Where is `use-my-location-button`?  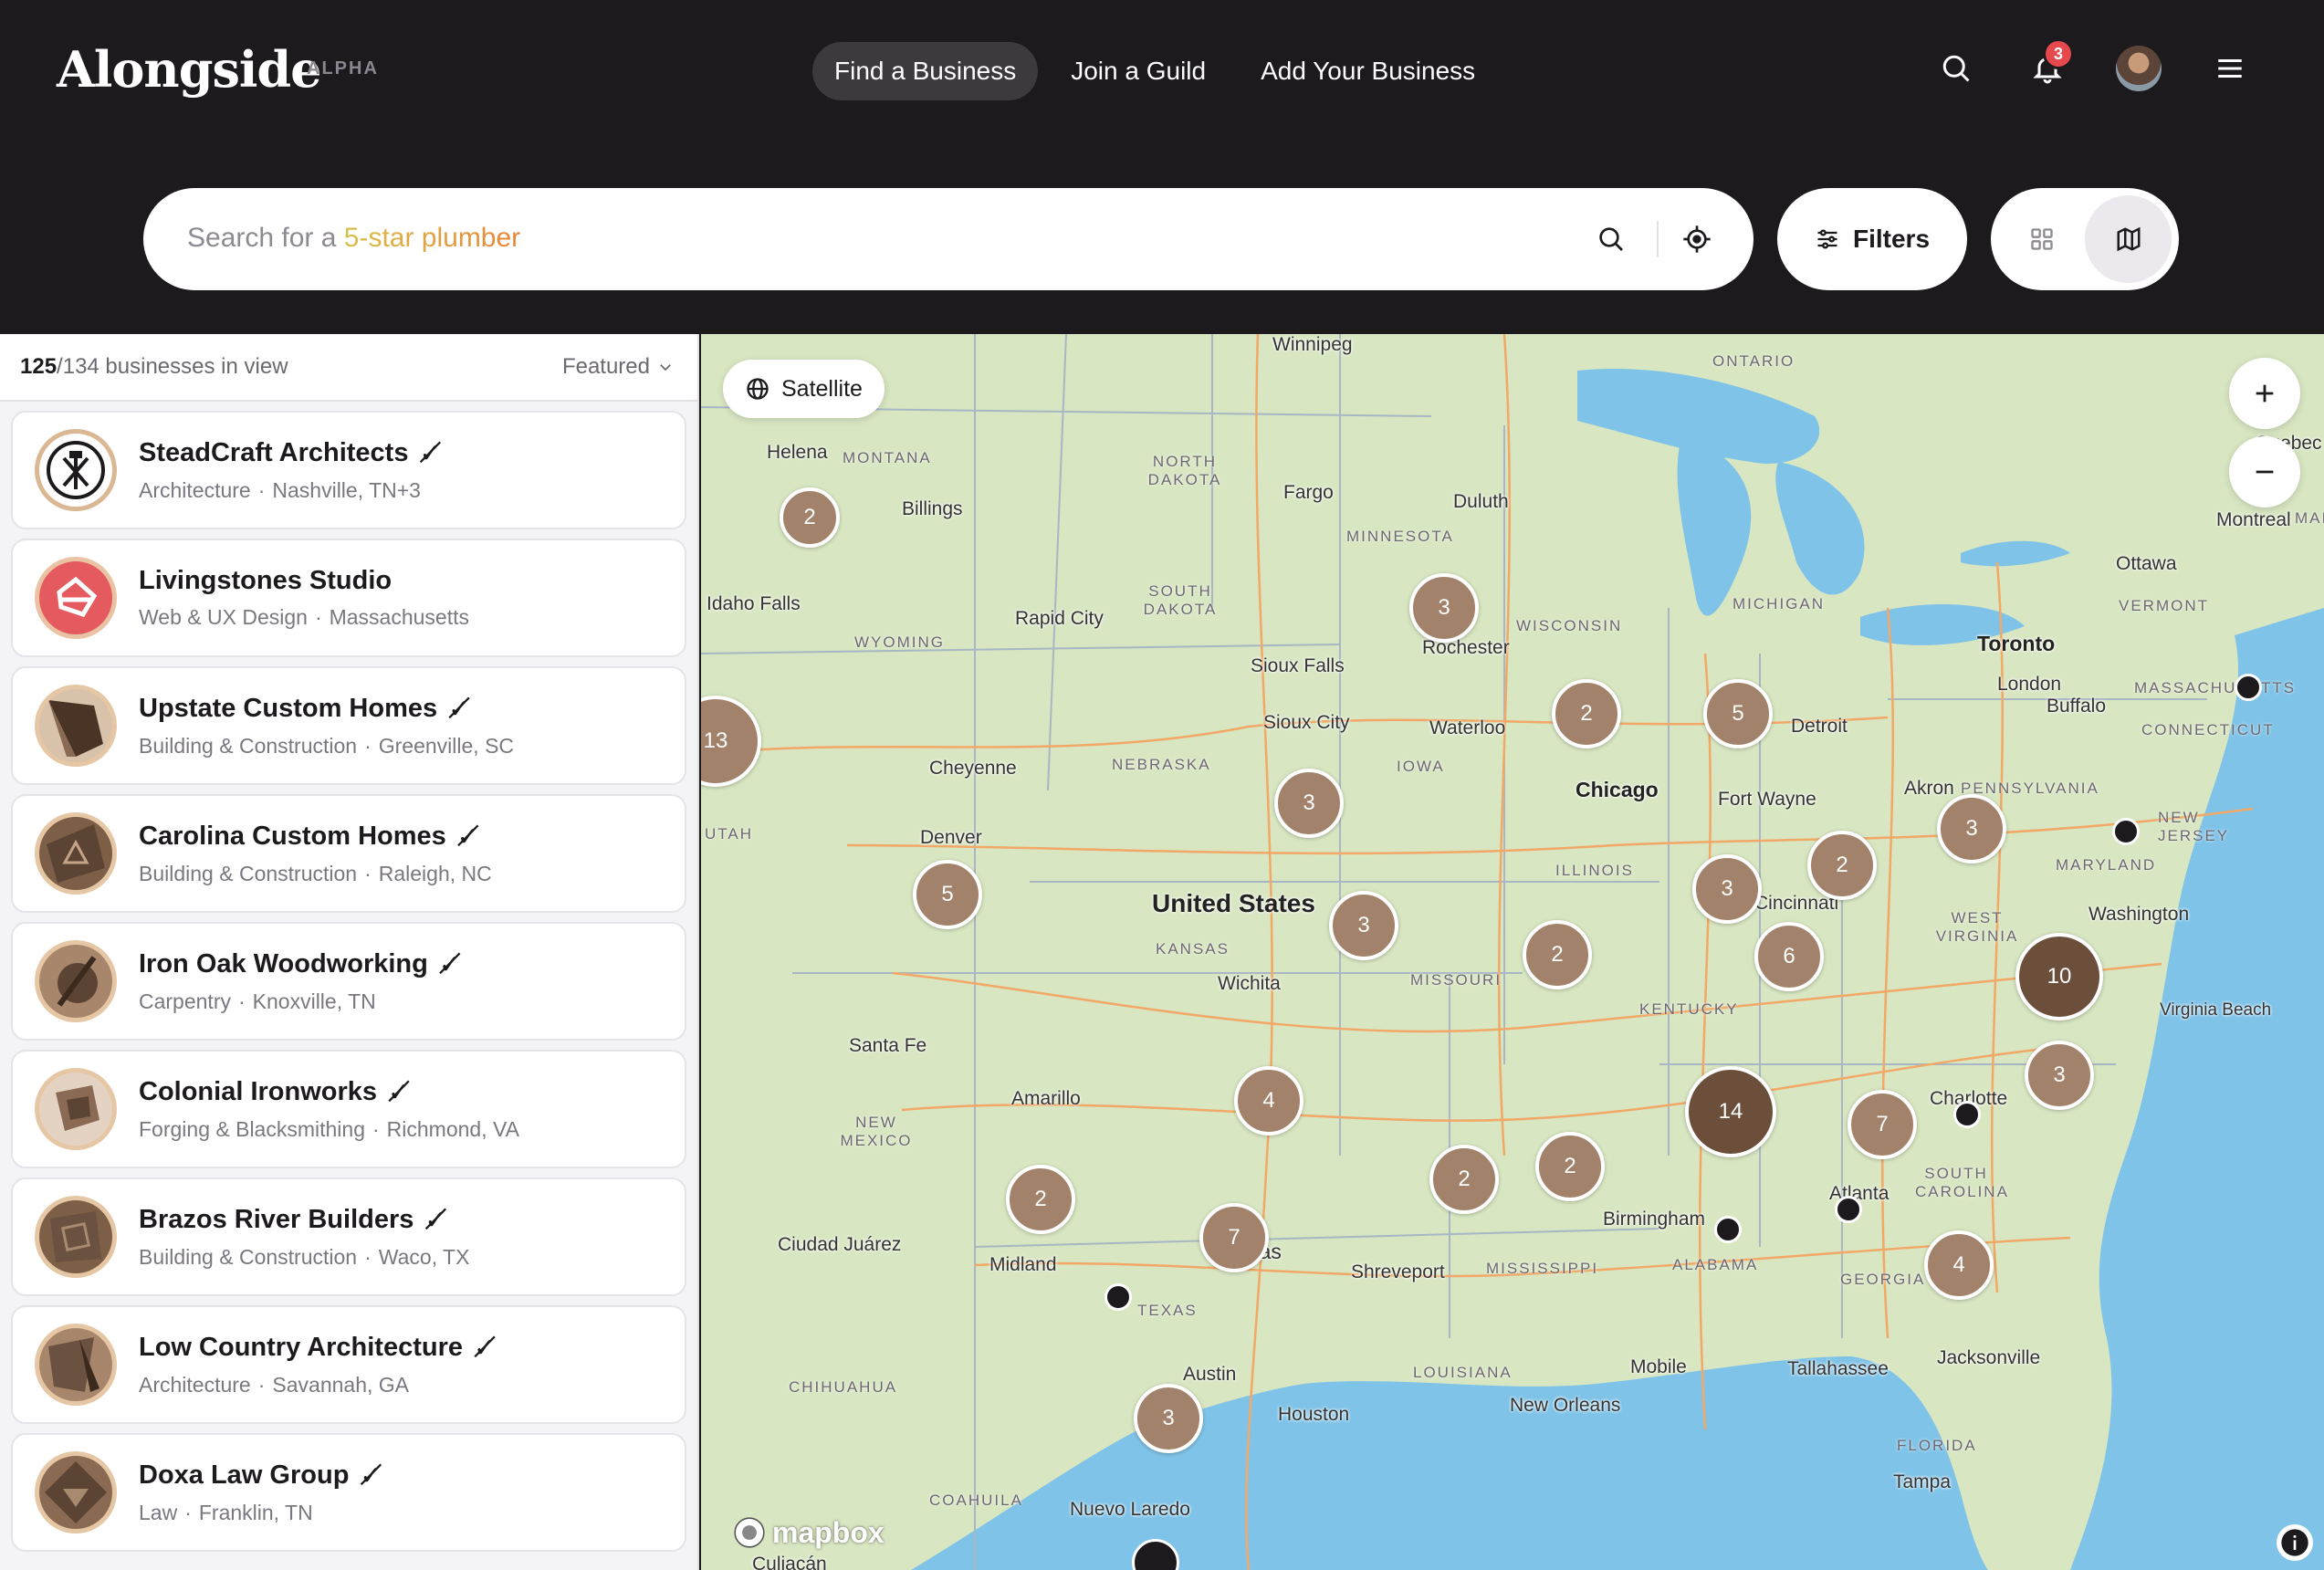 use-my-location-button is located at coordinates (1697, 239).